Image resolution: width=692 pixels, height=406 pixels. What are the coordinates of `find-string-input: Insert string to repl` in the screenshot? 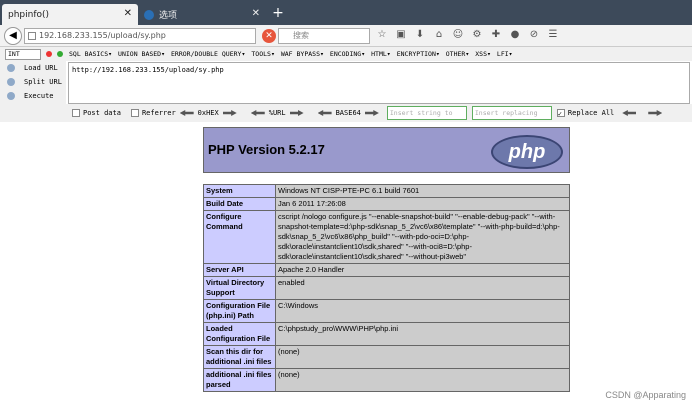 It's located at (426, 113).